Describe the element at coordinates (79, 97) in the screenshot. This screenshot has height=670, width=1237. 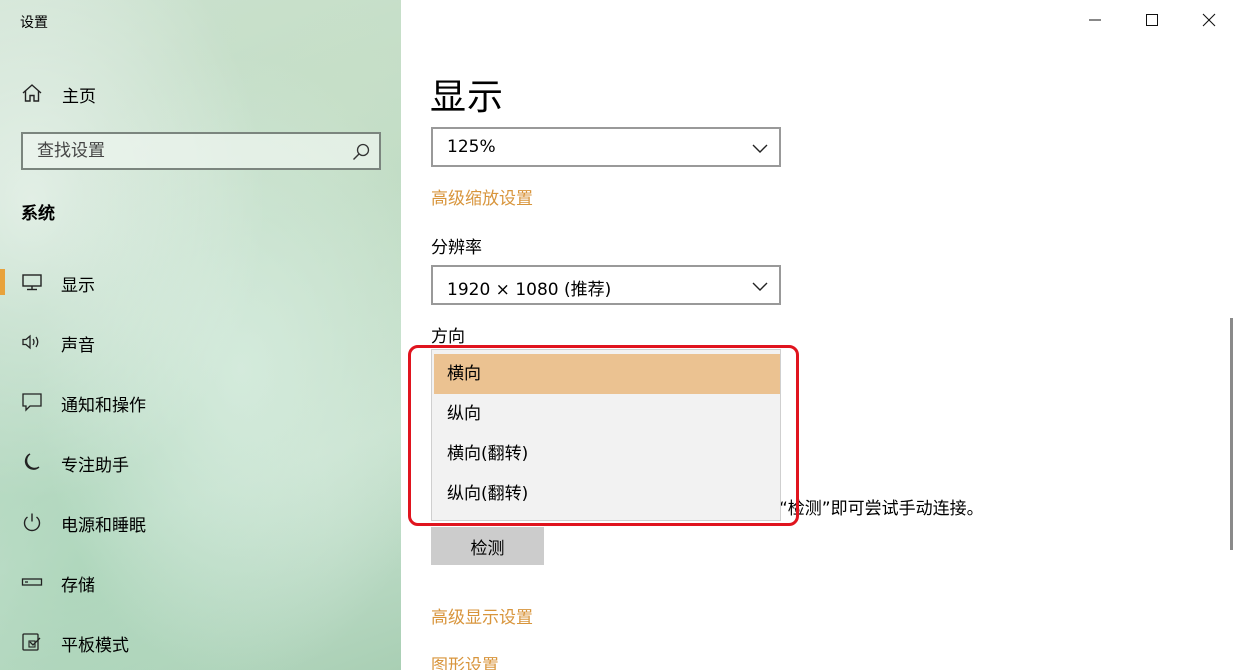
I see `sidebar-item-label: 主页` at that location.